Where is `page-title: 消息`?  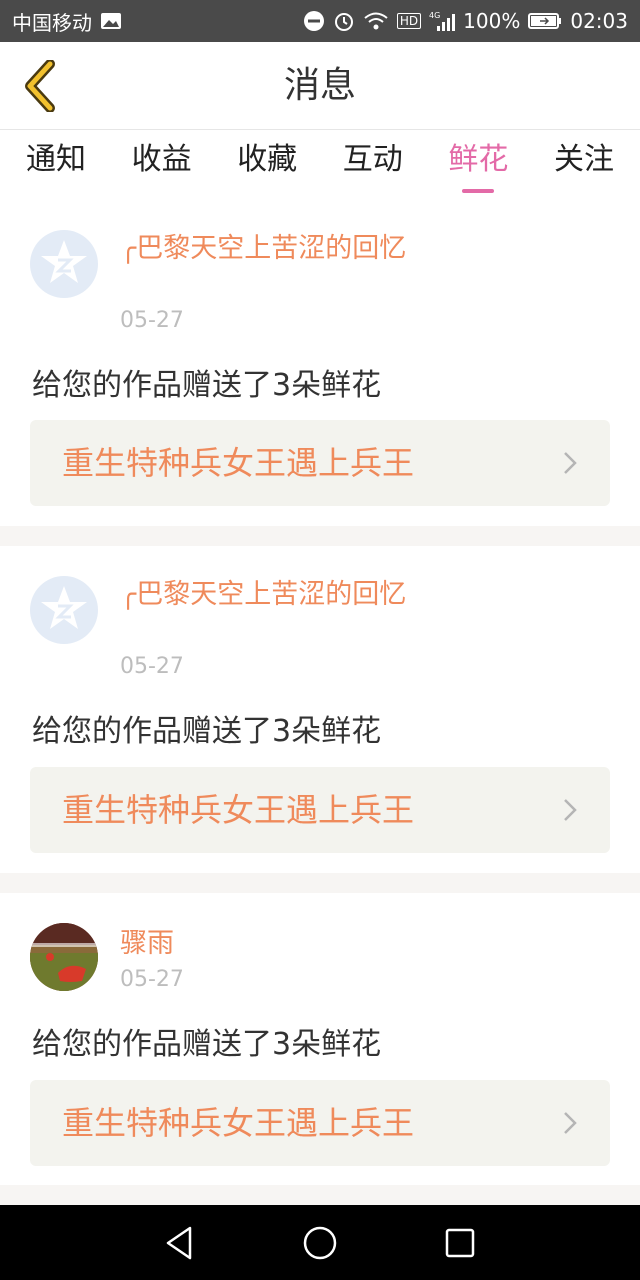
page-title: 消息 is located at coordinates (319, 85).